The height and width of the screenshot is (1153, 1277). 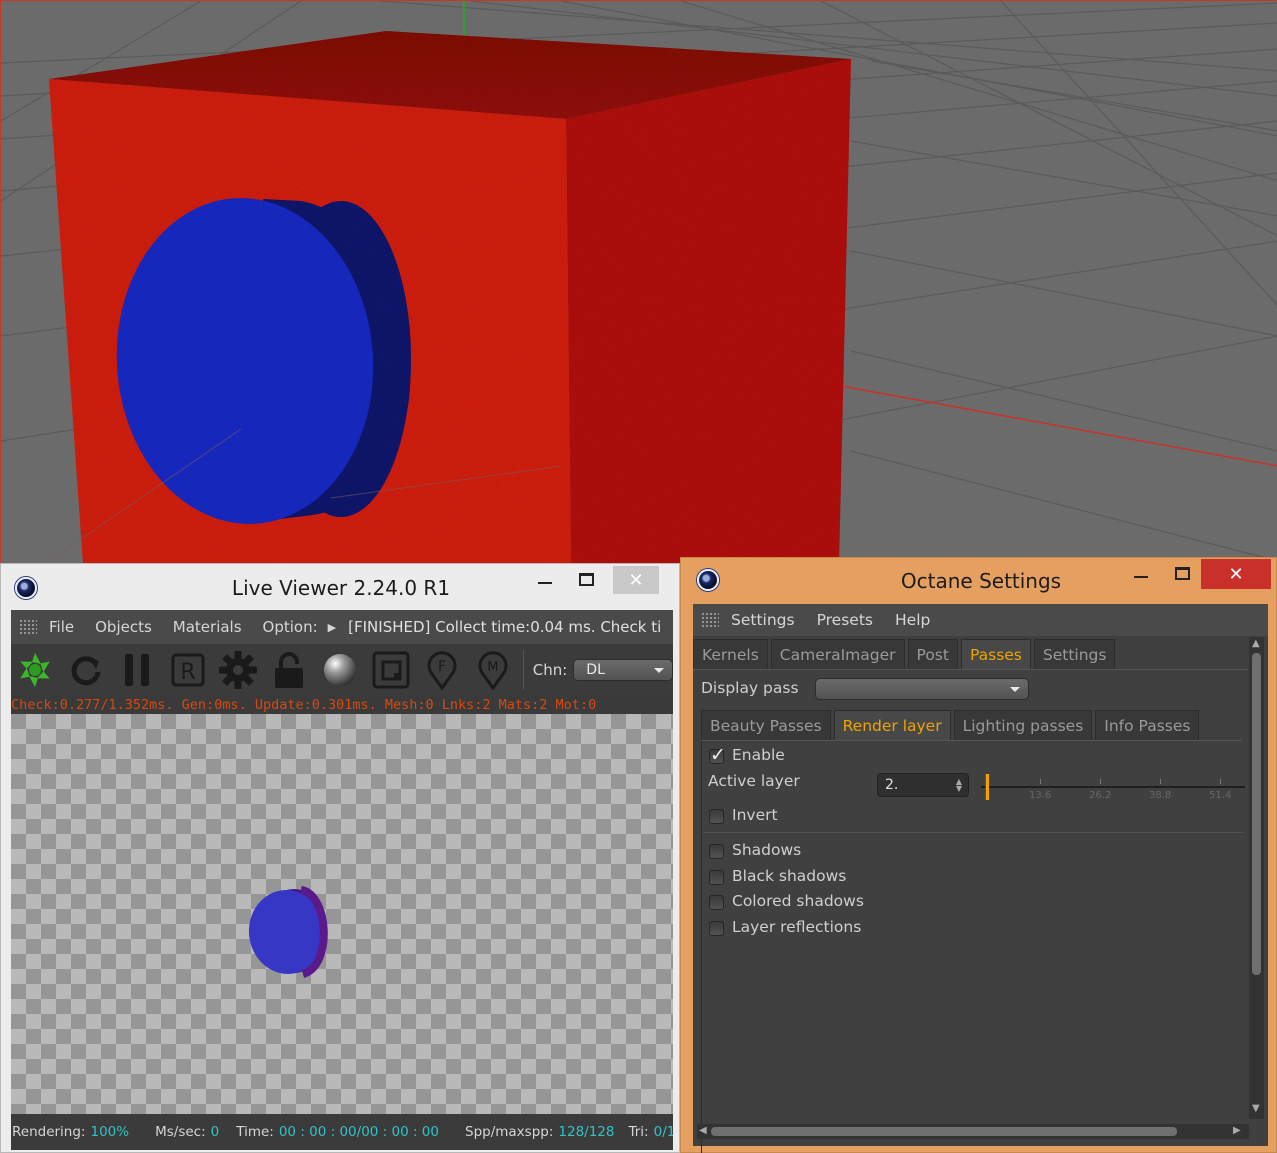 I want to click on time-label: Time:, so click(x=255, y=1132).